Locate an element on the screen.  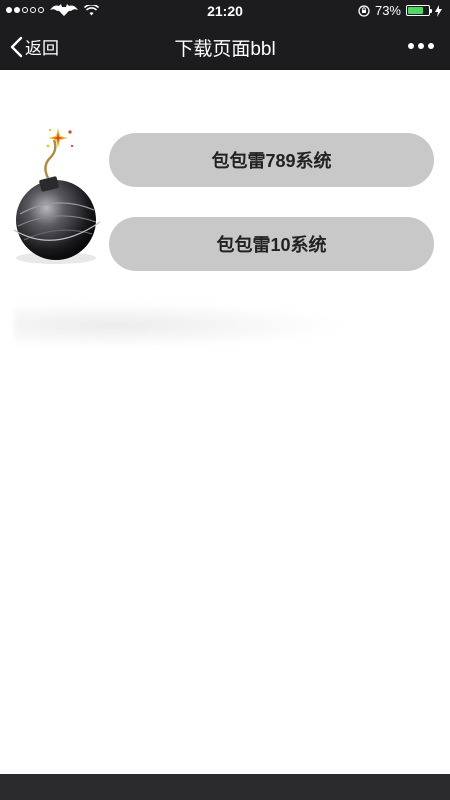
back-label: 返回 is located at coordinates (42, 48).